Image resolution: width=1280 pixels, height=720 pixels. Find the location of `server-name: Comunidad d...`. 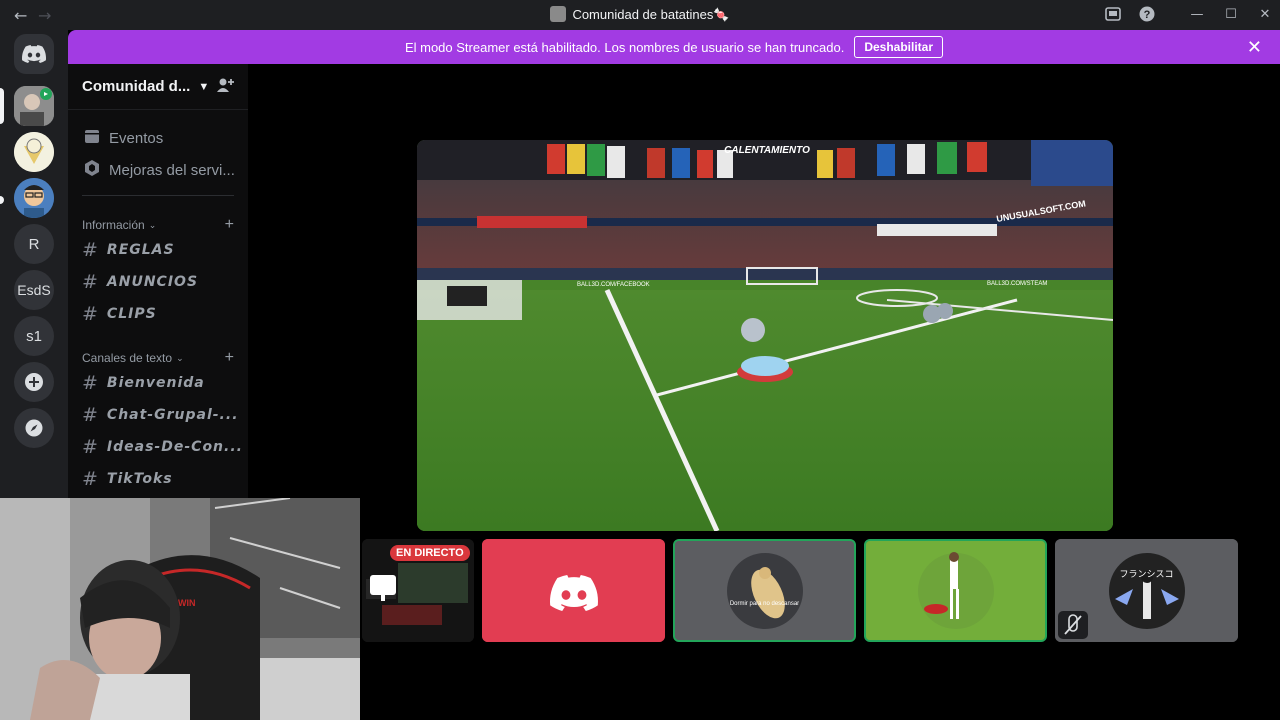

server-name: Comunidad d... is located at coordinates (136, 86).